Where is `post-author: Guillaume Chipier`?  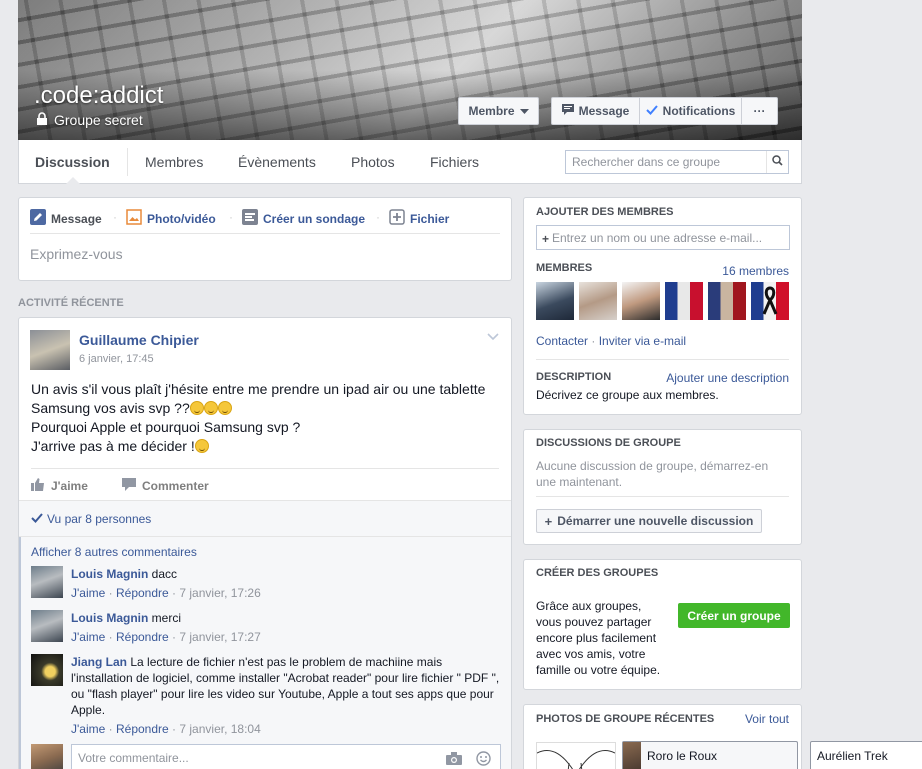 post-author: Guillaume Chipier is located at coordinates (139, 340).